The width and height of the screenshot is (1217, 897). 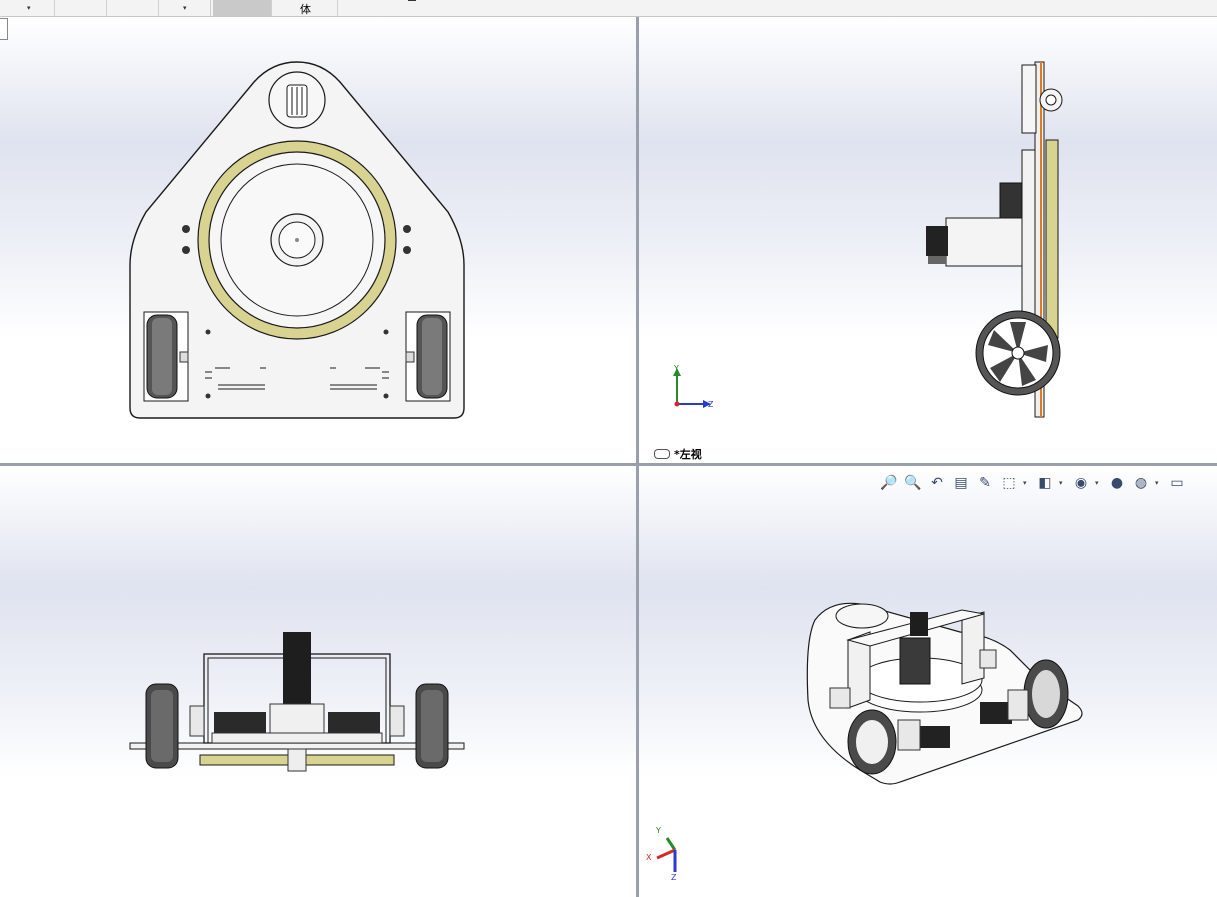 What do you see at coordinates (688, 454) in the screenshot?
I see `view-name-text: *左视` at bounding box center [688, 454].